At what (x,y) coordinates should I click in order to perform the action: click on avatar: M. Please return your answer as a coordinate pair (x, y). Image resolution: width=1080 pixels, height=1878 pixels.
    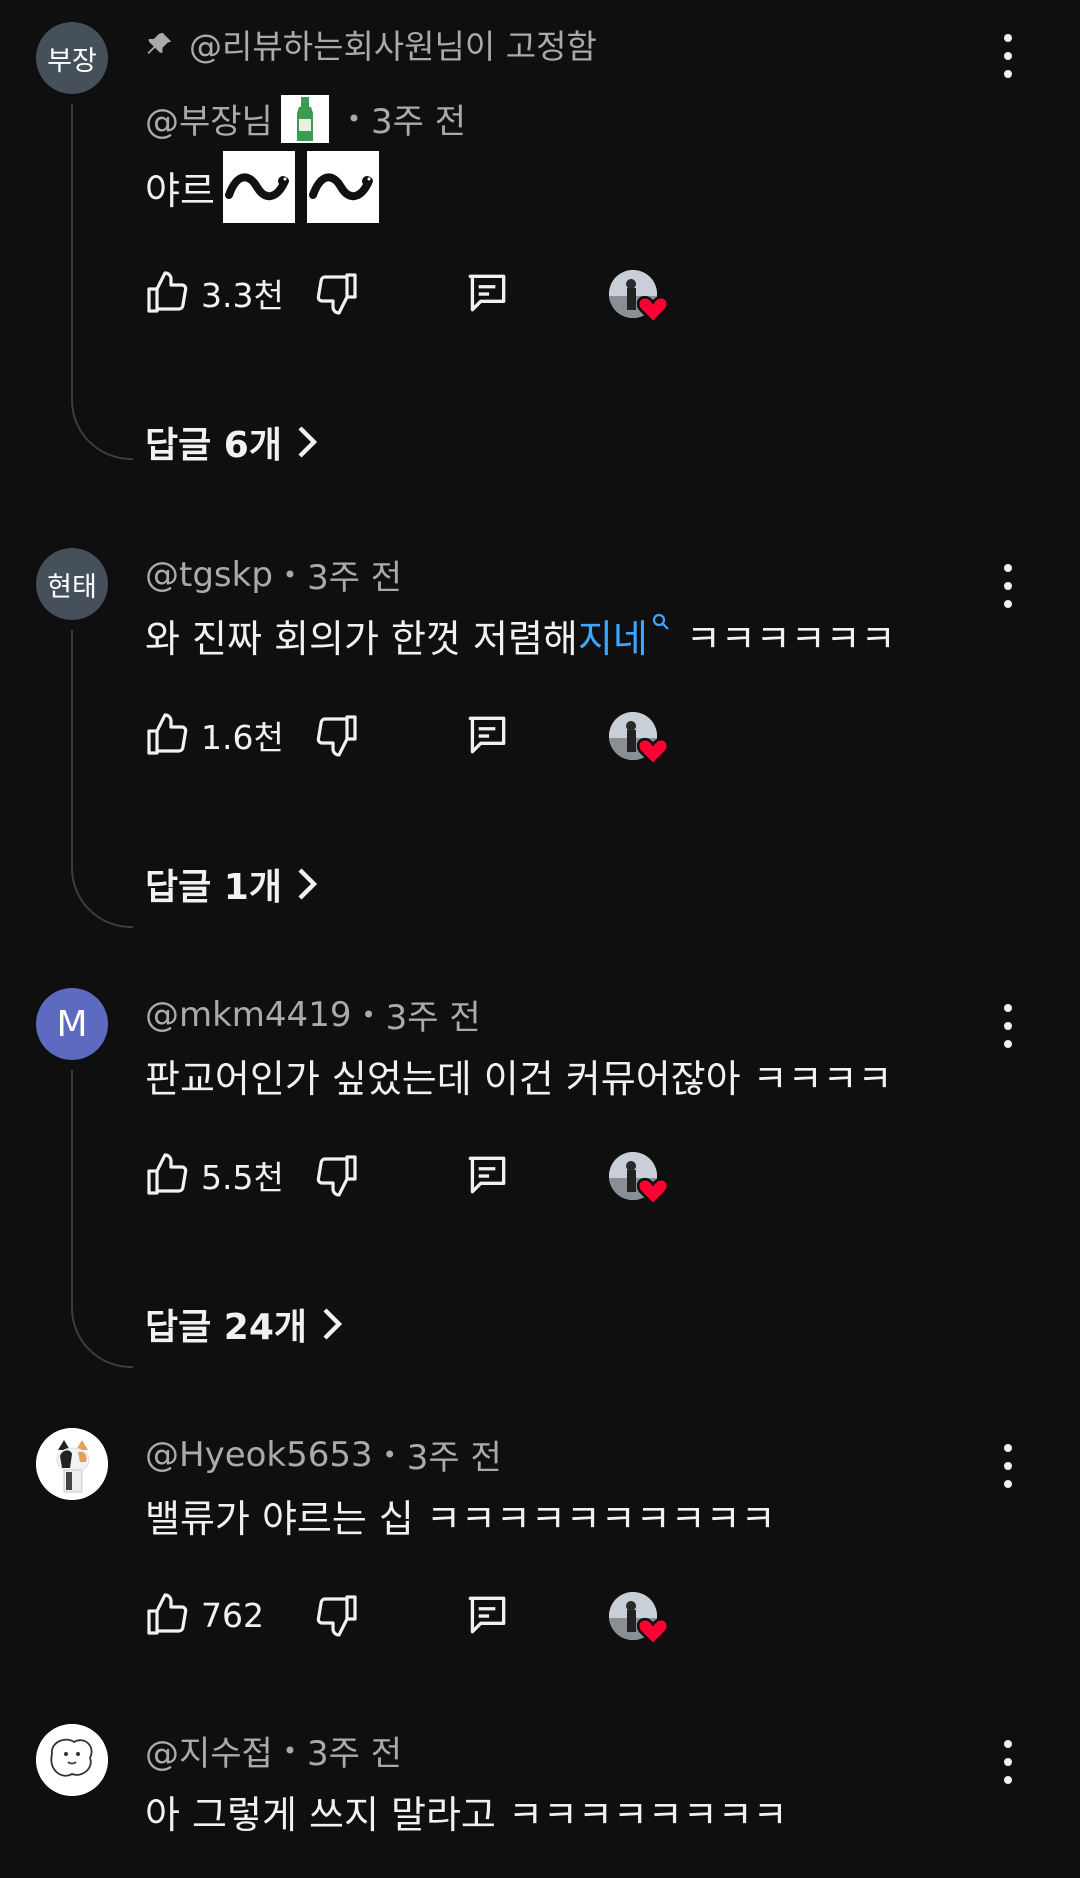
    Looking at the image, I should click on (72, 1024).